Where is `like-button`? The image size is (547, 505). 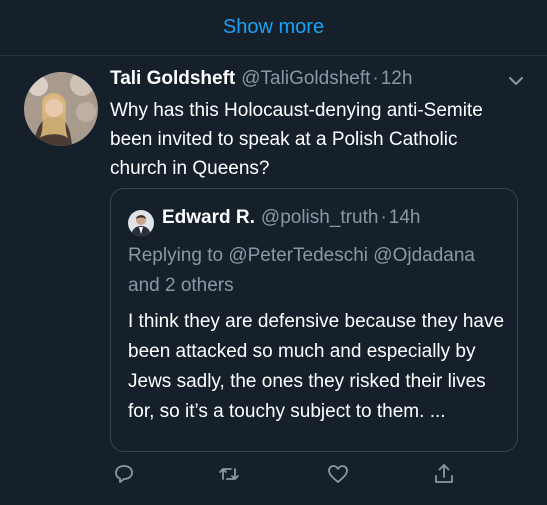
like-button is located at coordinates (338, 474).